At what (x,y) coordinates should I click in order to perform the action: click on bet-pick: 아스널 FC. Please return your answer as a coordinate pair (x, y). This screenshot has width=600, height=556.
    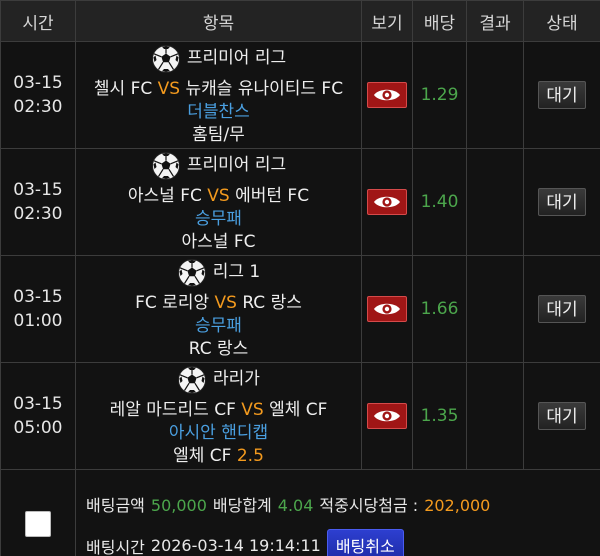
    Looking at the image, I should click on (218, 241).